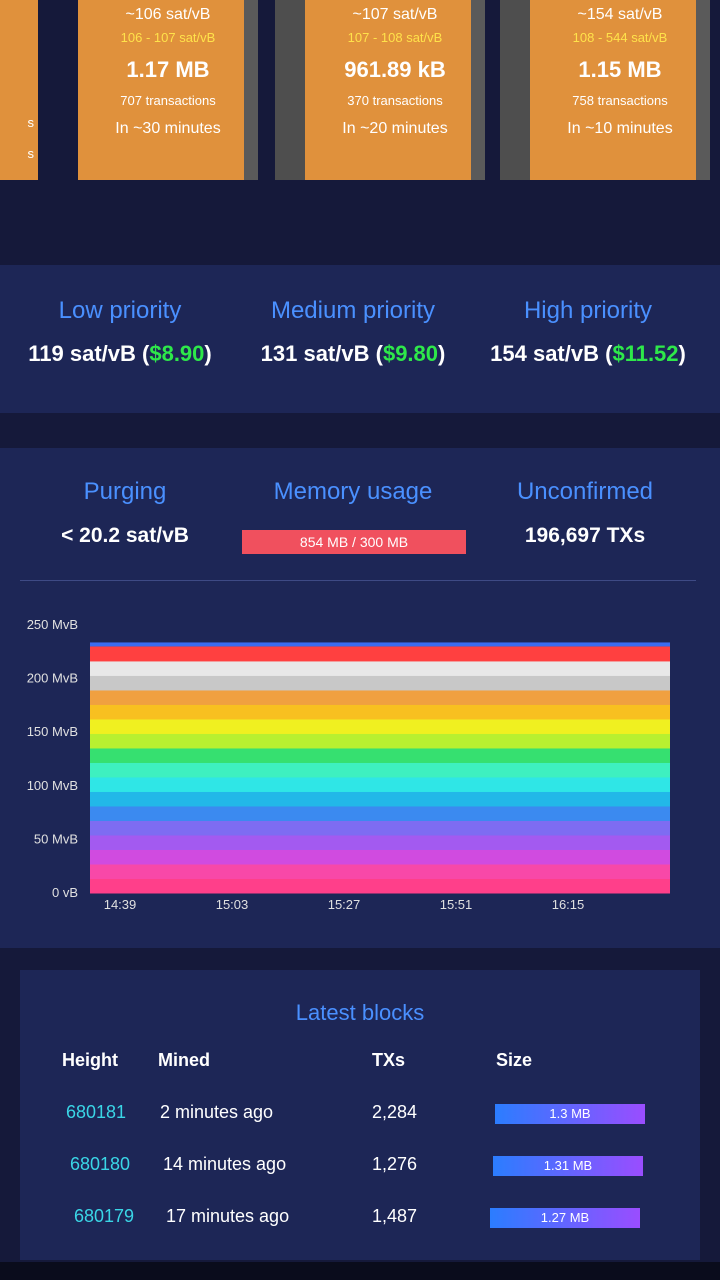  What do you see at coordinates (514, 1060) in the screenshot?
I see `col-header-size: Size` at bounding box center [514, 1060].